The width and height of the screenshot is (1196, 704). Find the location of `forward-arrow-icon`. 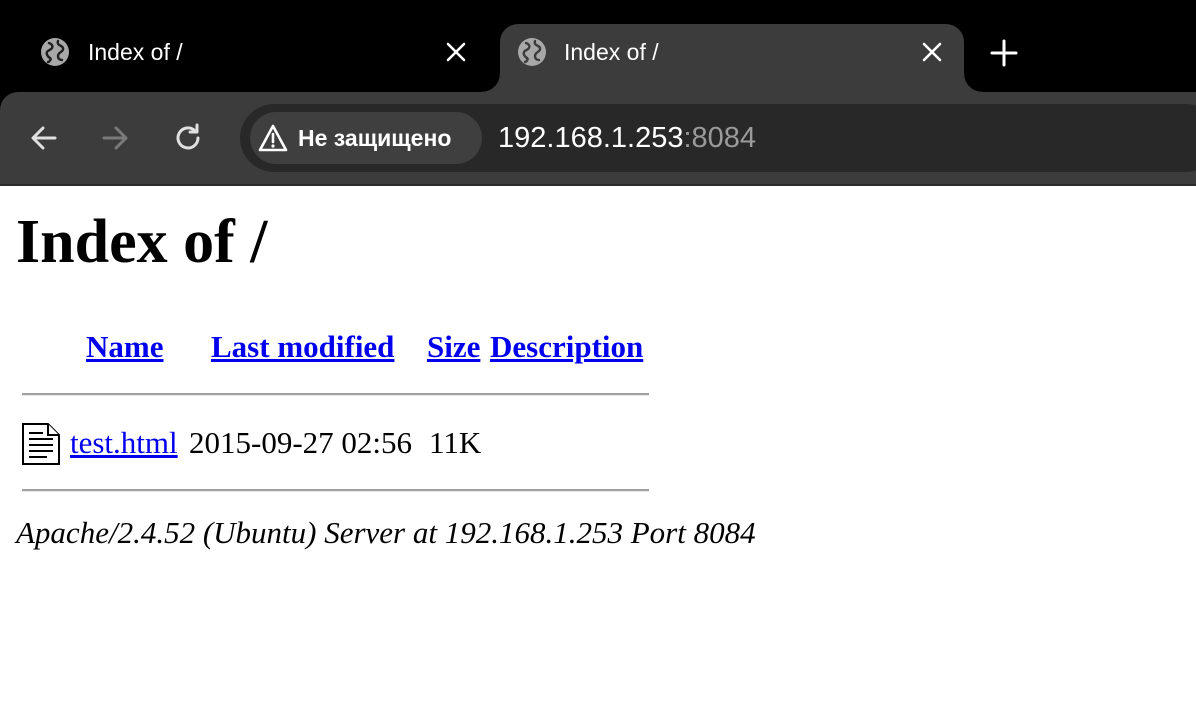

forward-arrow-icon is located at coordinates (115, 138).